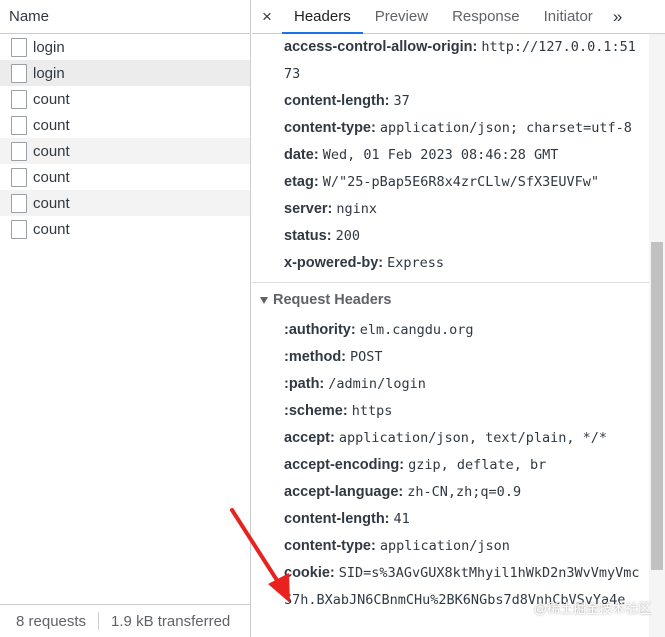 The width and height of the screenshot is (665, 637). What do you see at coordinates (464, 492) in the screenshot?
I see `header-value: zh-CN,zh;q=0.9` at bounding box center [464, 492].